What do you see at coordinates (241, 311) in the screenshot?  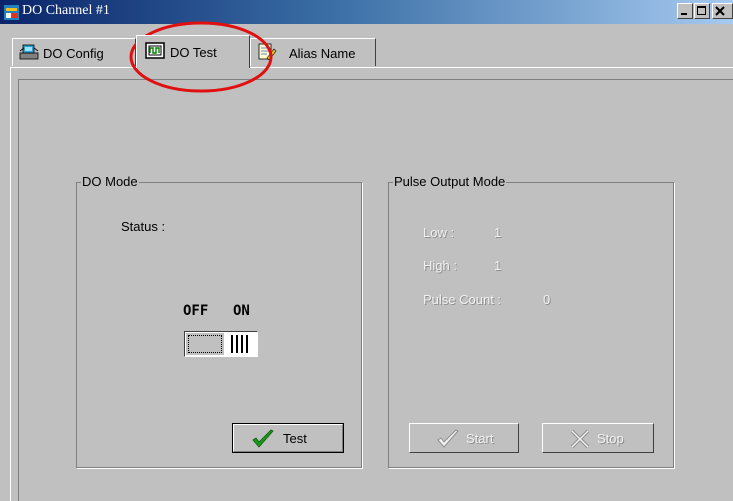 I see `switch-on-label: ON` at bounding box center [241, 311].